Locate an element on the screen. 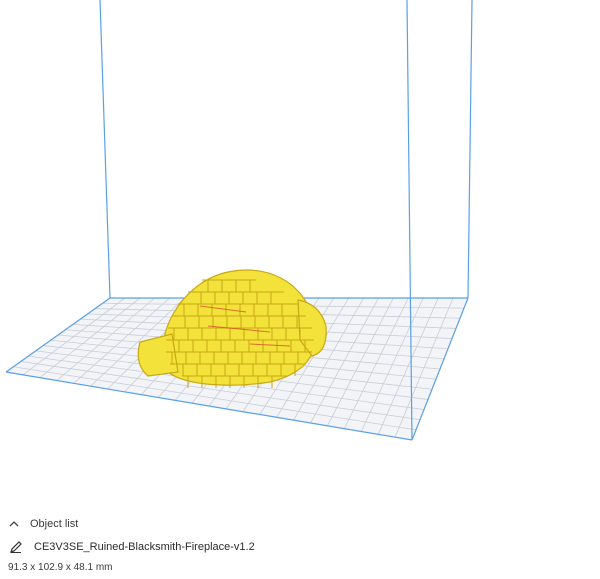 The width and height of the screenshot is (600, 579). object-list-toggle: Object list is located at coordinates (43, 524).